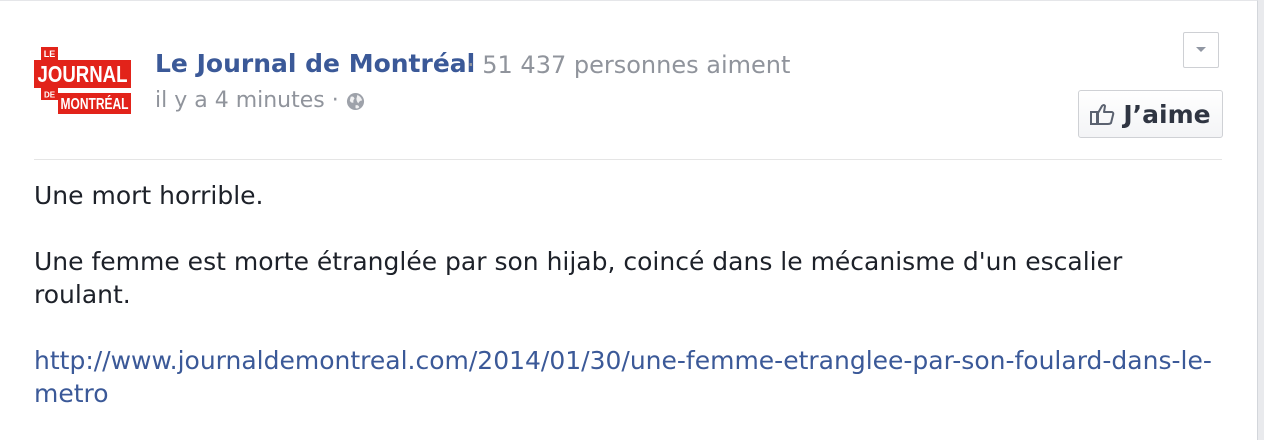 The image size is (1264, 440). Describe the element at coordinates (50, 95) in the screenshot. I see `svg-text: DE` at that location.